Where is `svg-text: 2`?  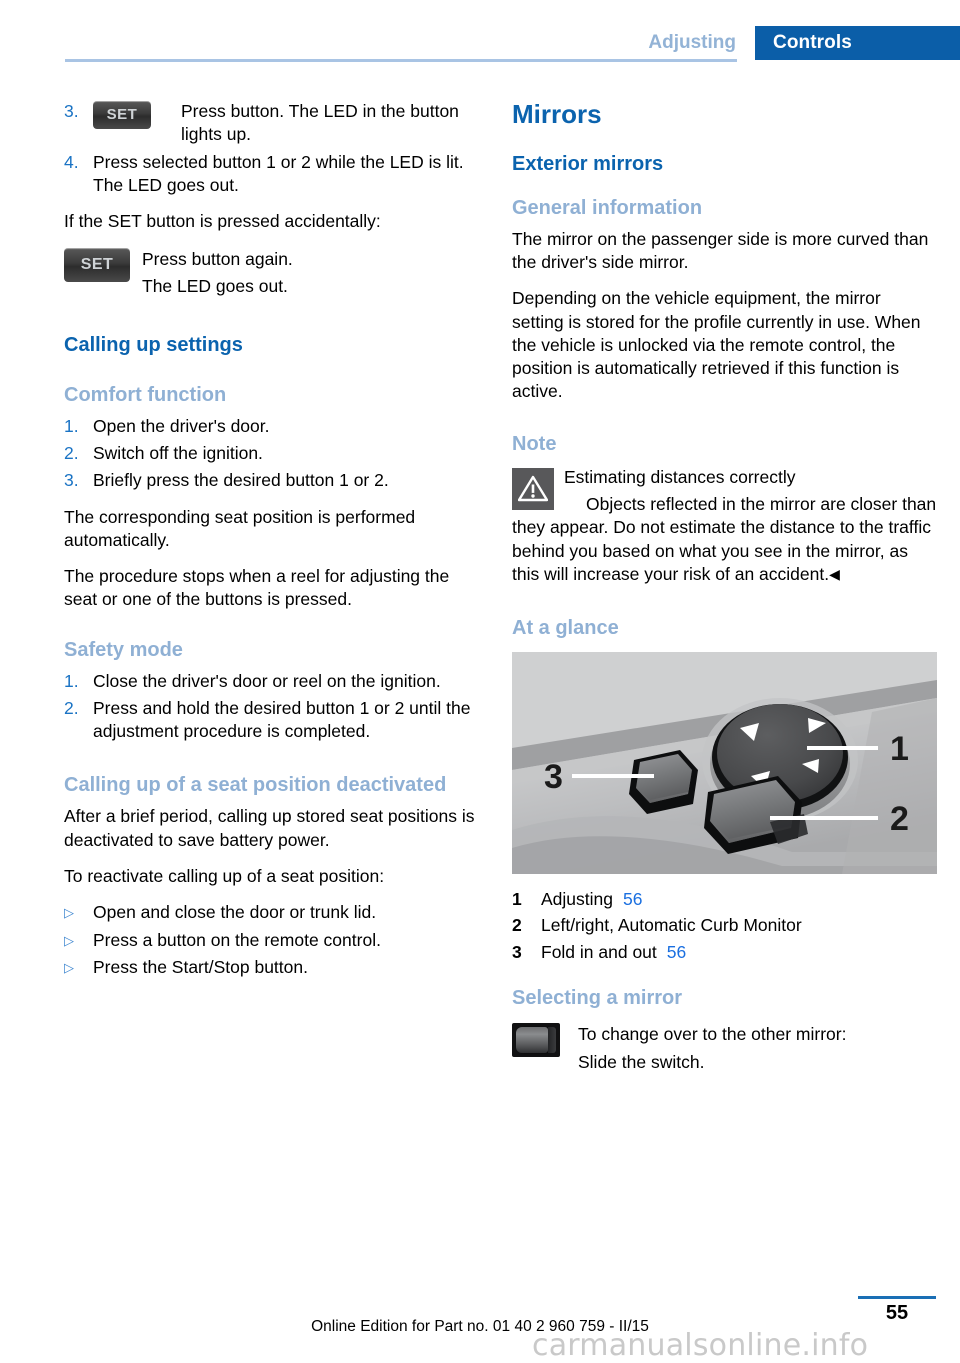
svg-text: 2 is located at coordinates (899, 819).